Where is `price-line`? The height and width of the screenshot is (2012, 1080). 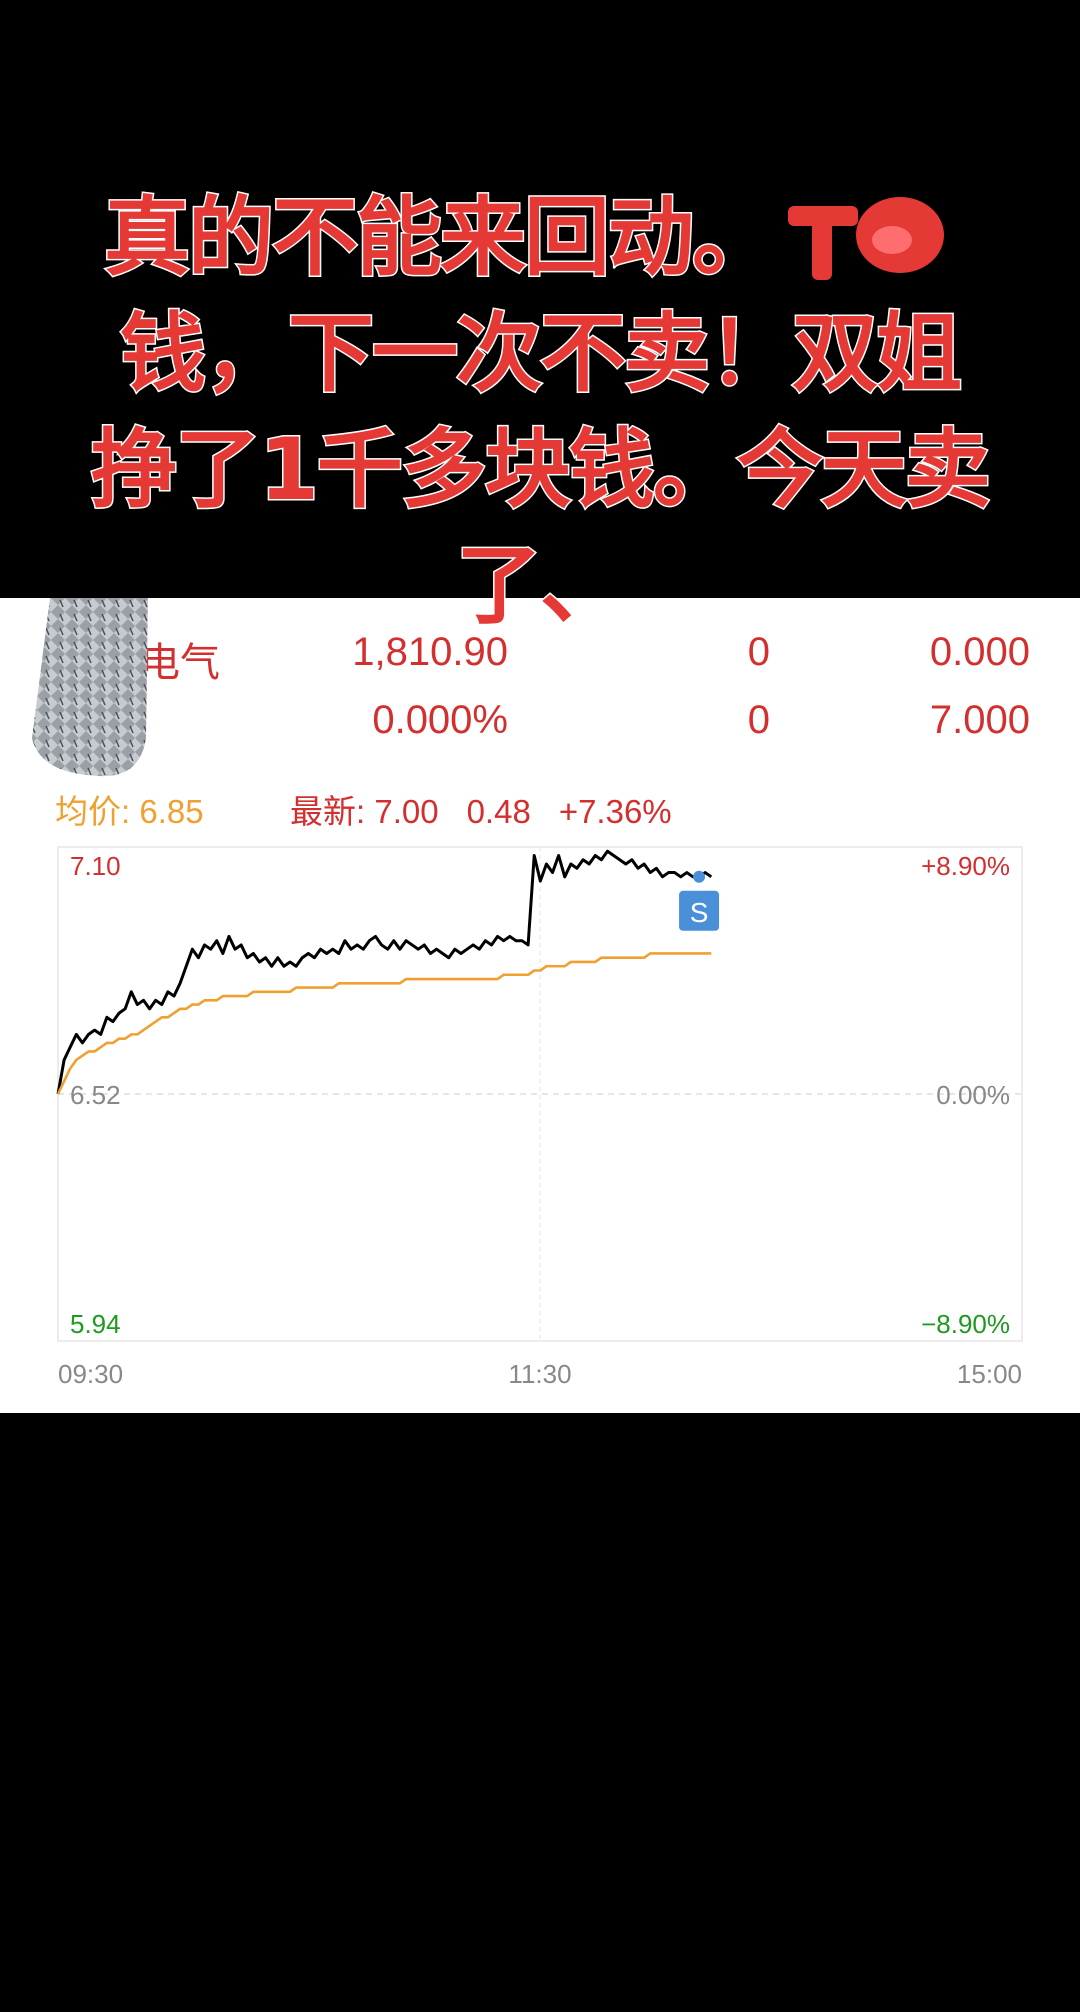
price-line is located at coordinates (384, 972).